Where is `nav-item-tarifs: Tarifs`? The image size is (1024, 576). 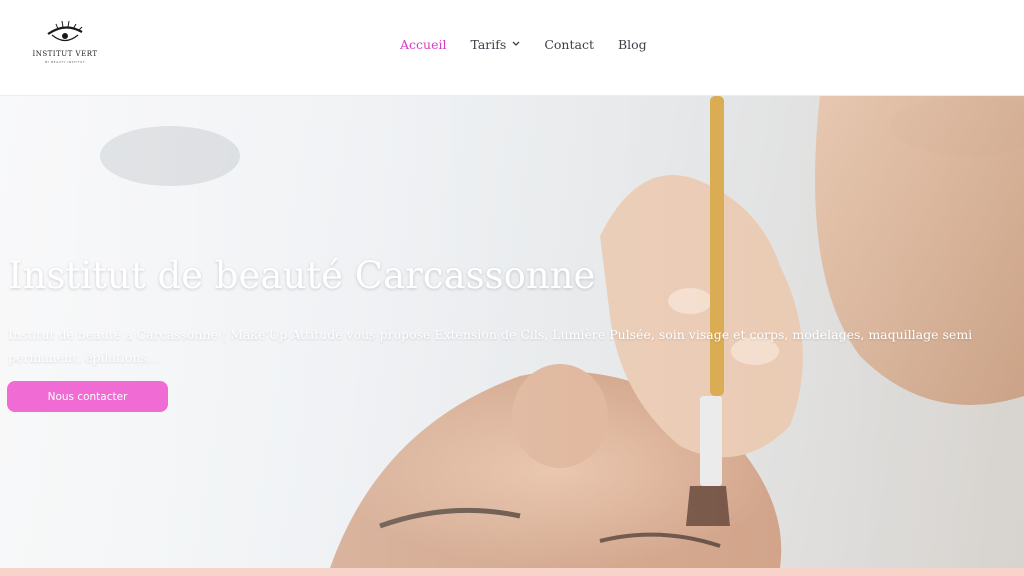 nav-item-tarifs: Tarifs is located at coordinates (495, 44).